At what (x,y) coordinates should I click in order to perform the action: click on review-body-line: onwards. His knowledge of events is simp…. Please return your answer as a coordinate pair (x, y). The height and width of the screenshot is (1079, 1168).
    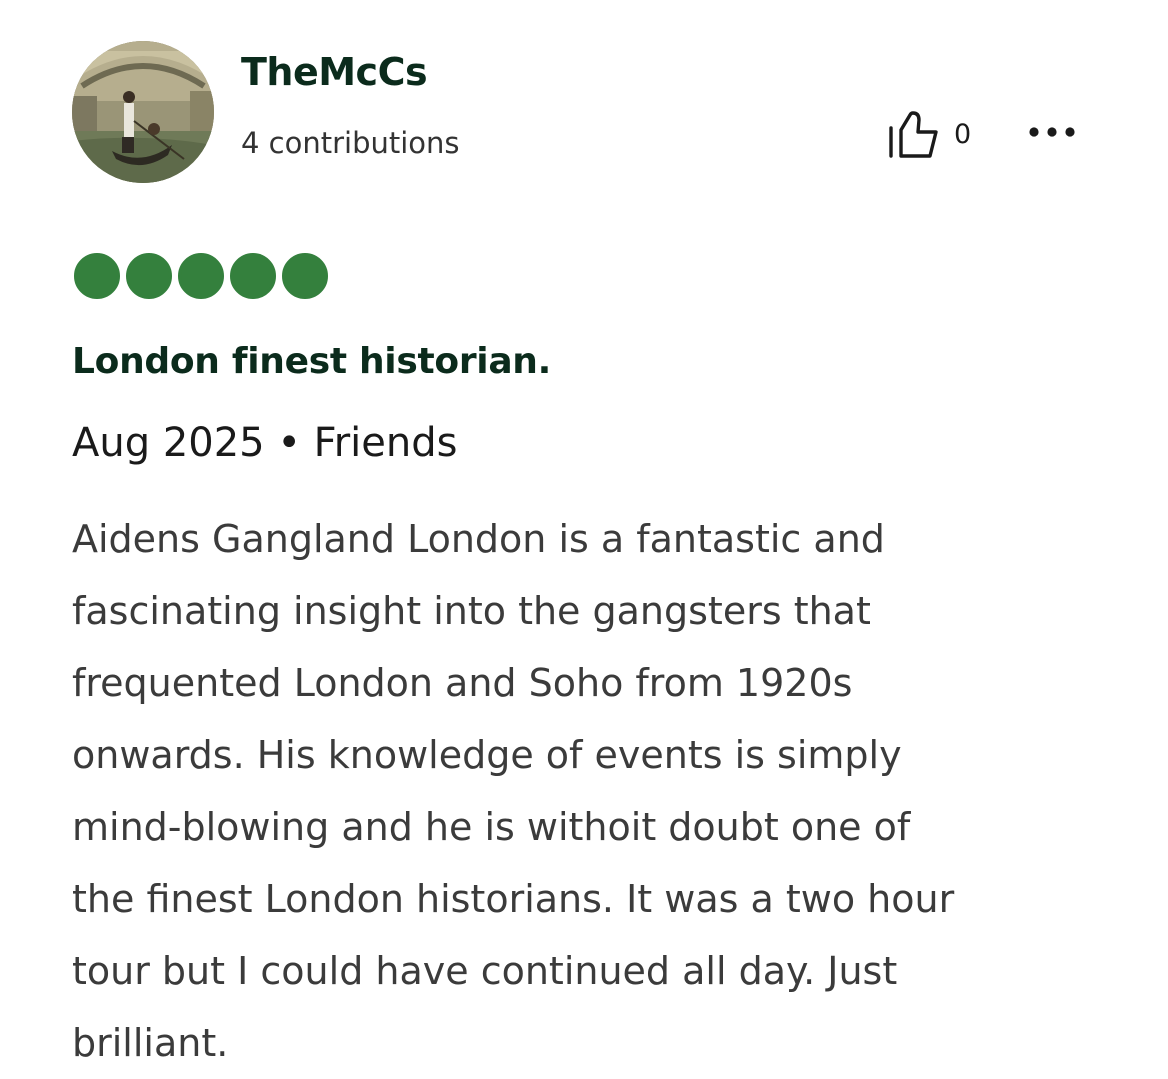
    Looking at the image, I should click on (487, 755).